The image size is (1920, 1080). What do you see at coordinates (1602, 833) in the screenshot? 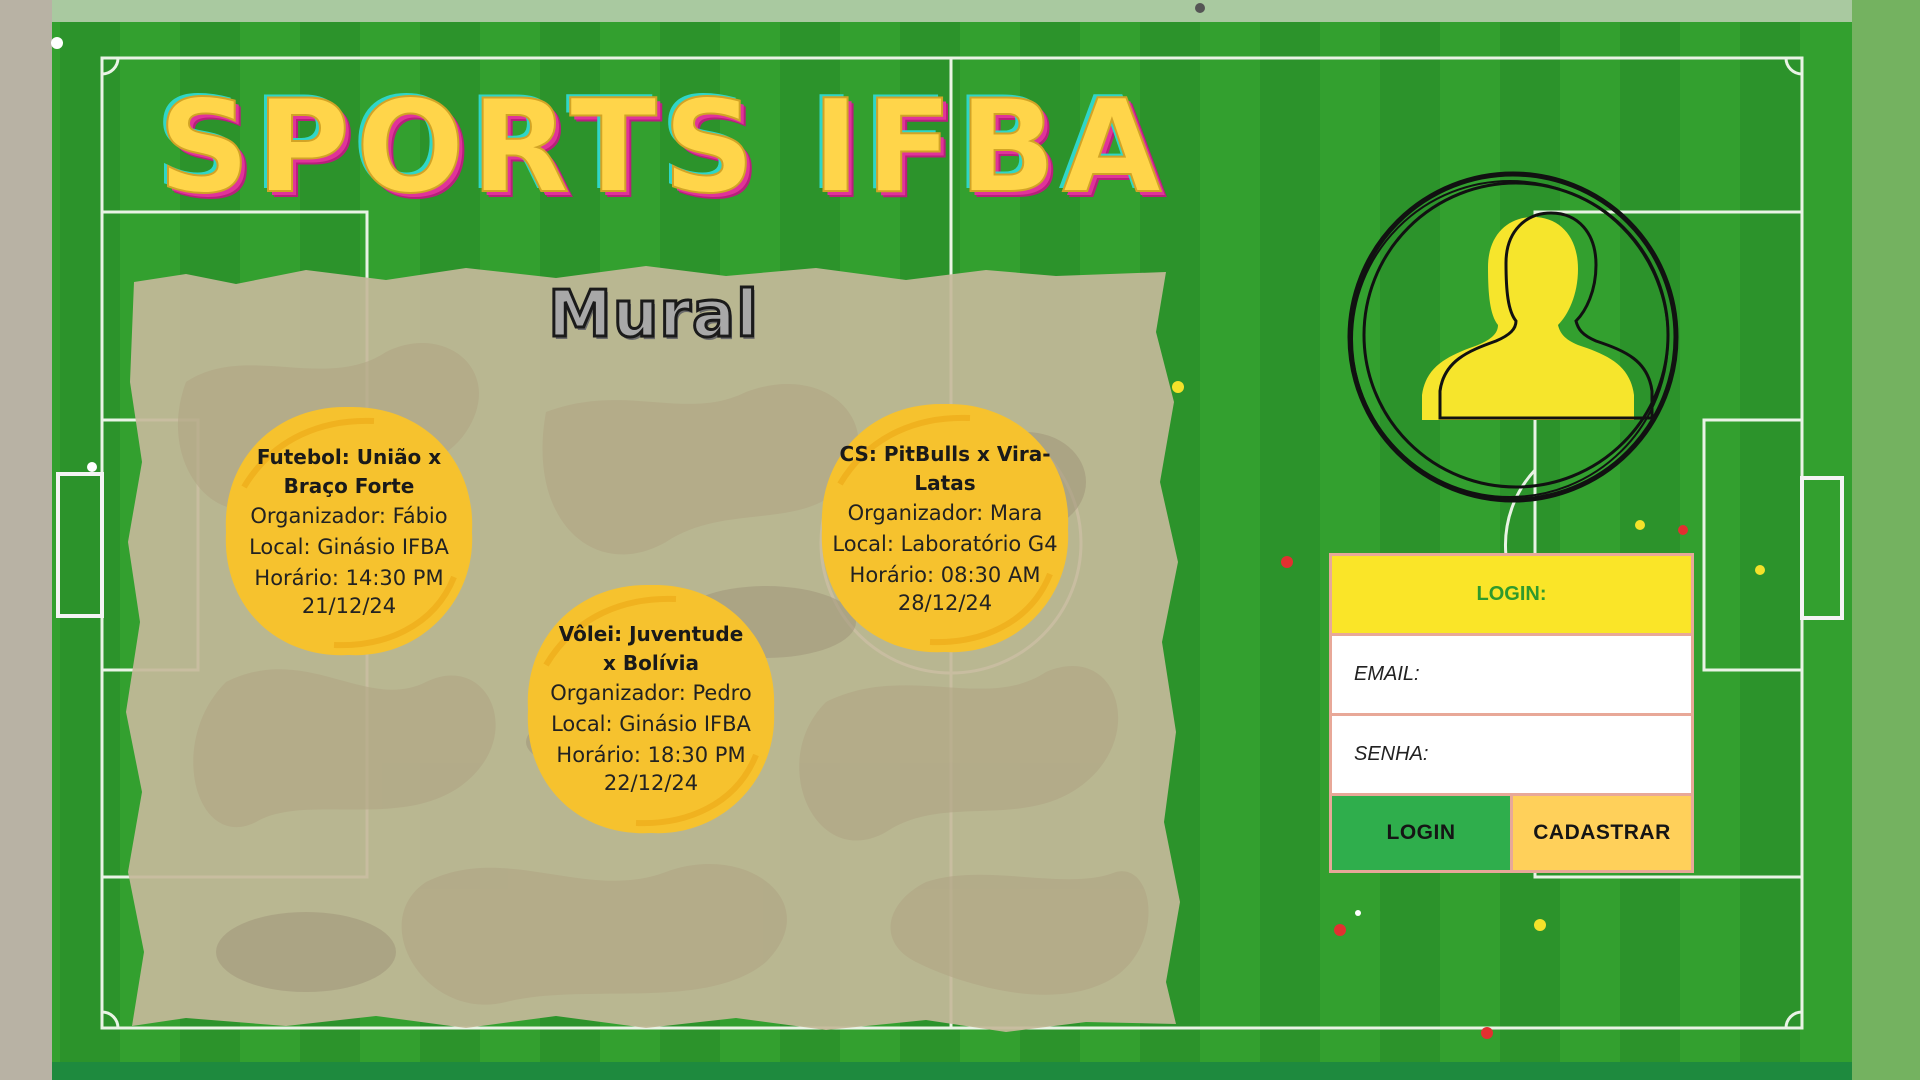
I see `register-button: CADASTRAR` at bounding box center [1602, 833].